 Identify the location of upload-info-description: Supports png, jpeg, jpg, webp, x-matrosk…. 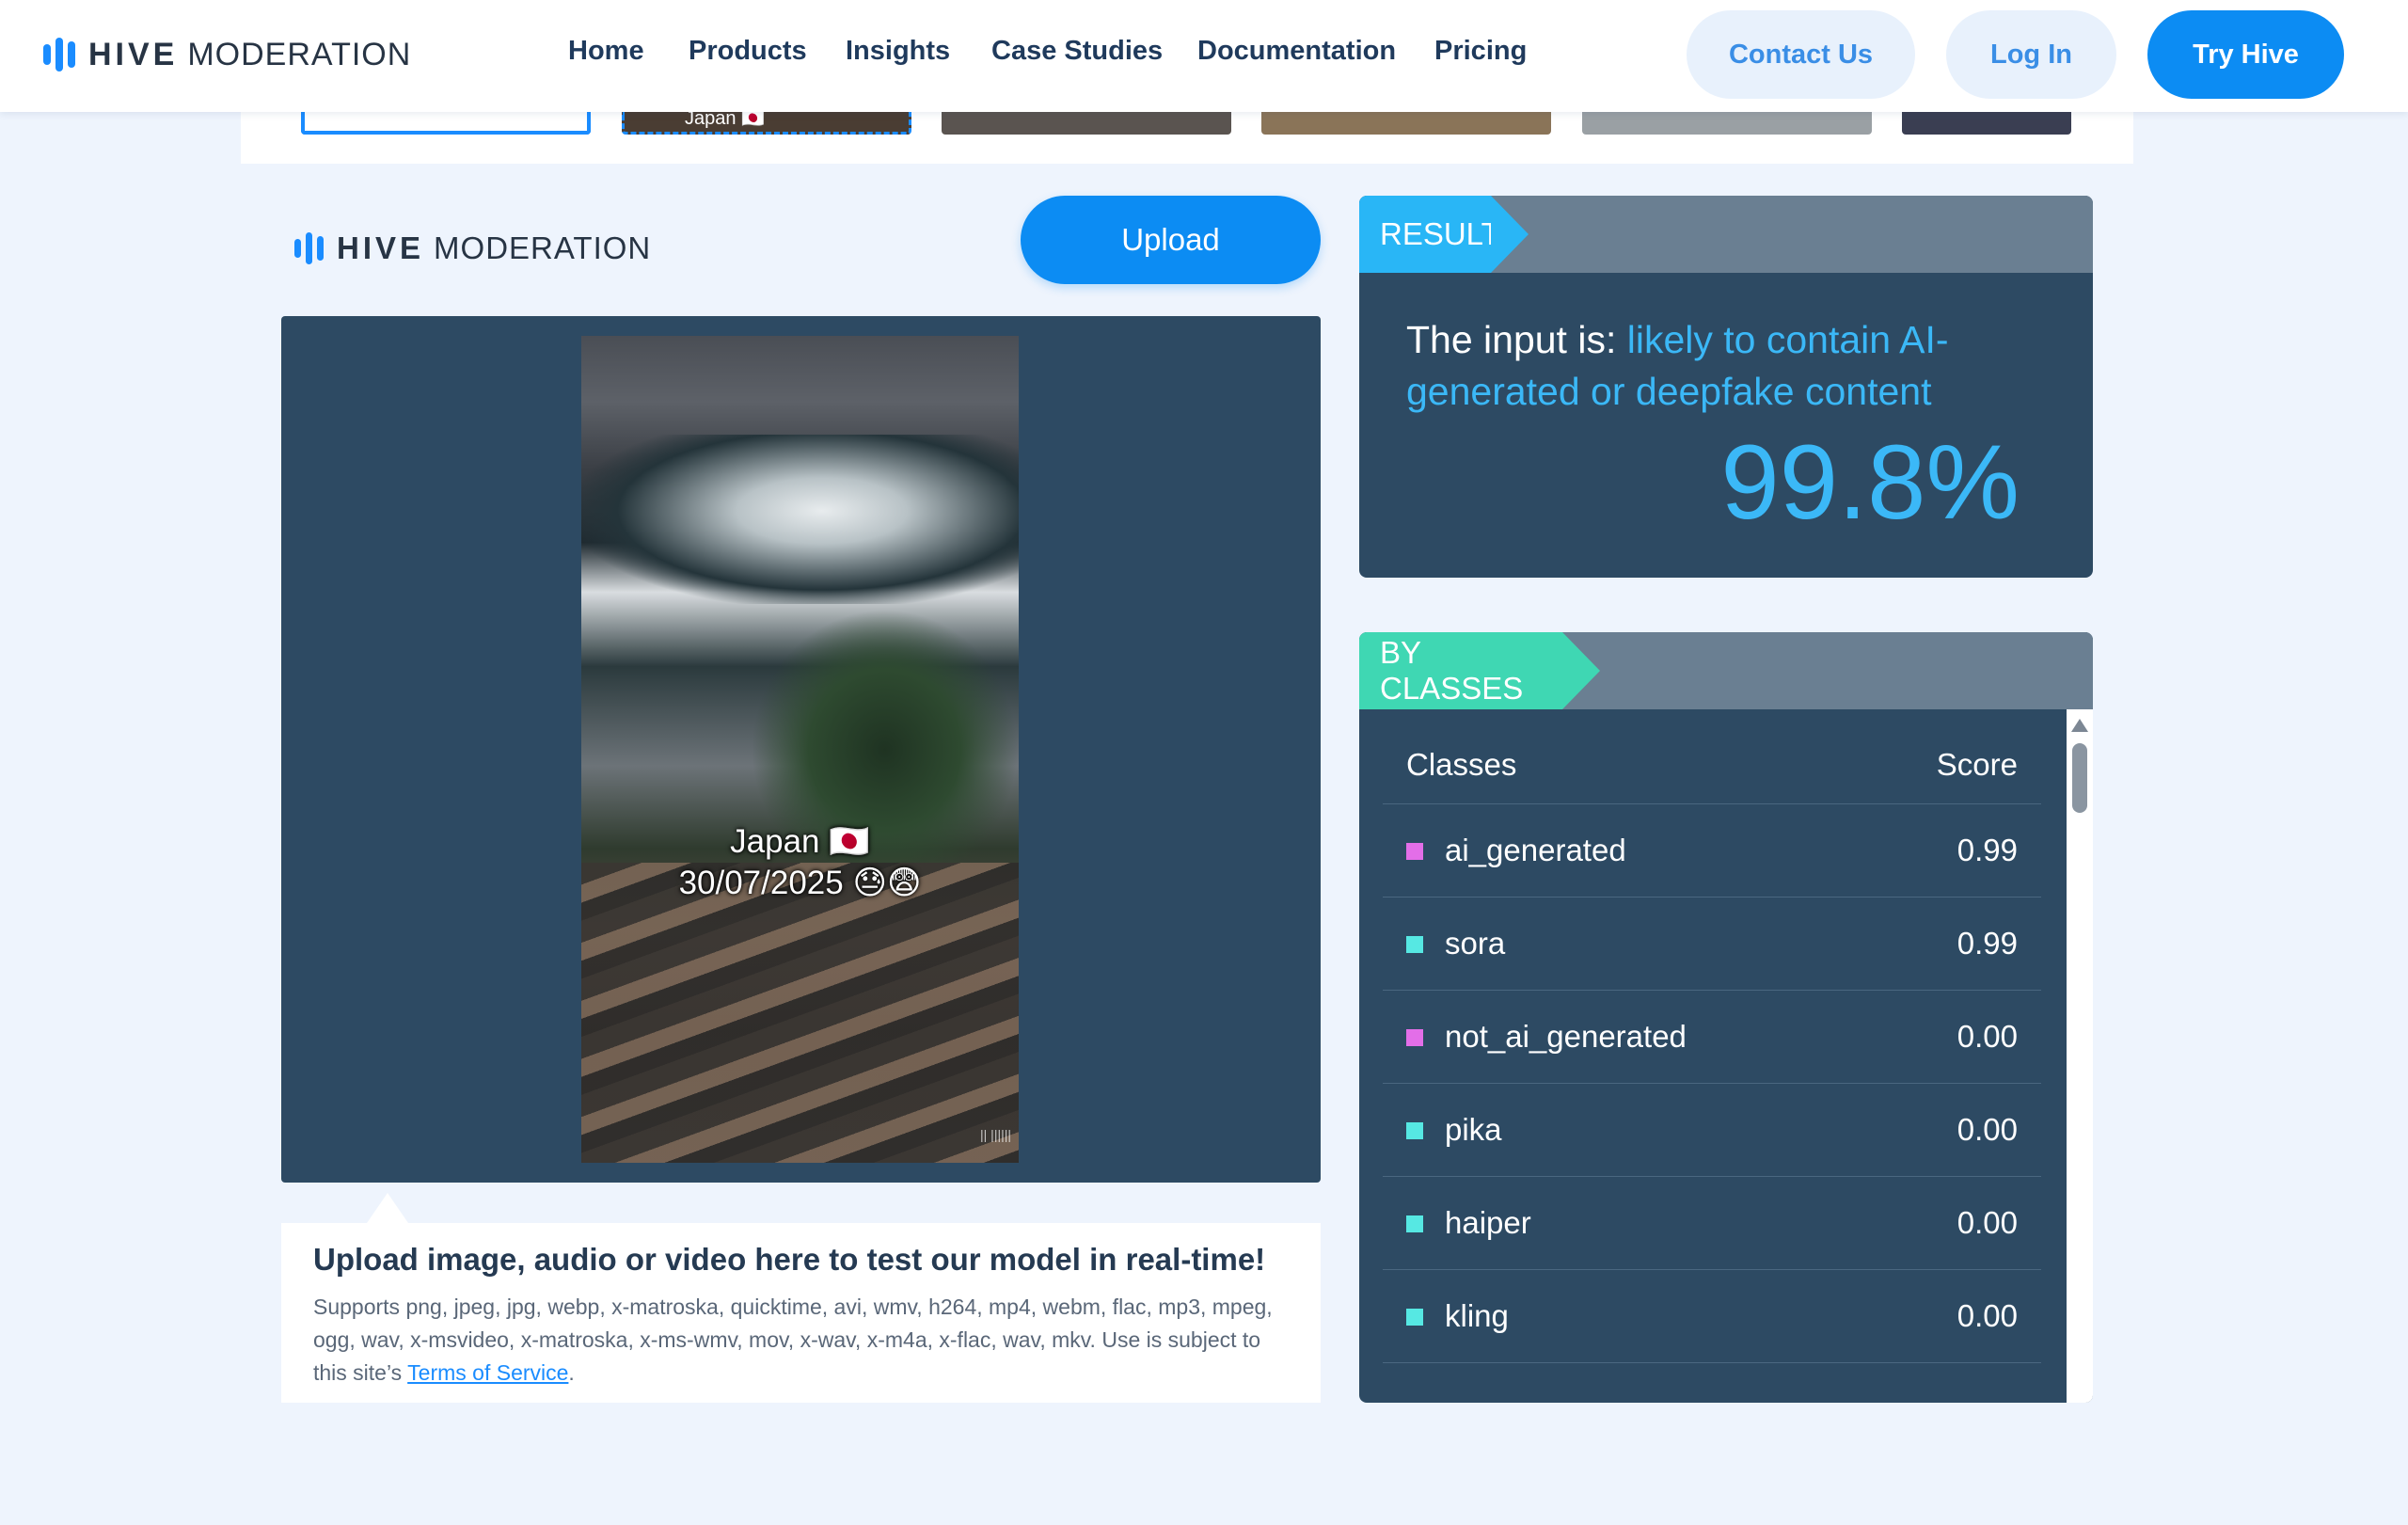
(801, 1340).